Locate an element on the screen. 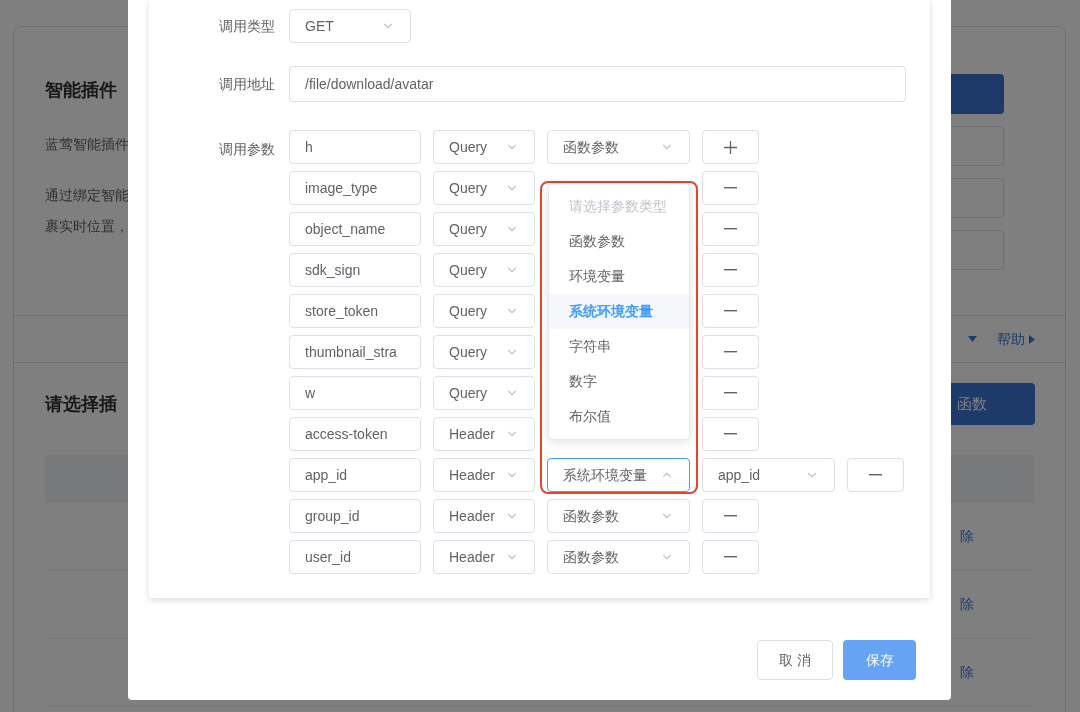 The image size is (1080, 712). source-select: 系统环境变量 is located at coordinates (618, 475).